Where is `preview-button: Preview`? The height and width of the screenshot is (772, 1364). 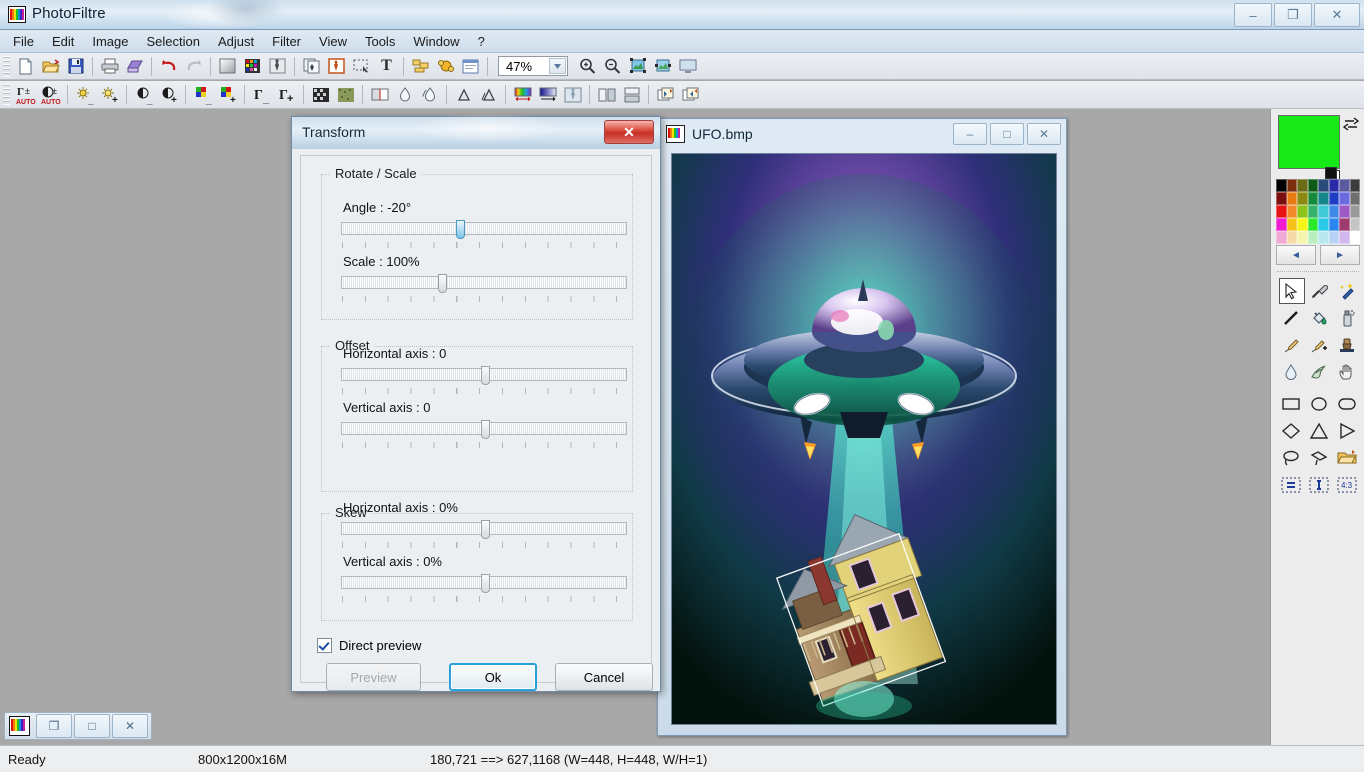 preview-button: Preview is located at coordinates (373, 677).